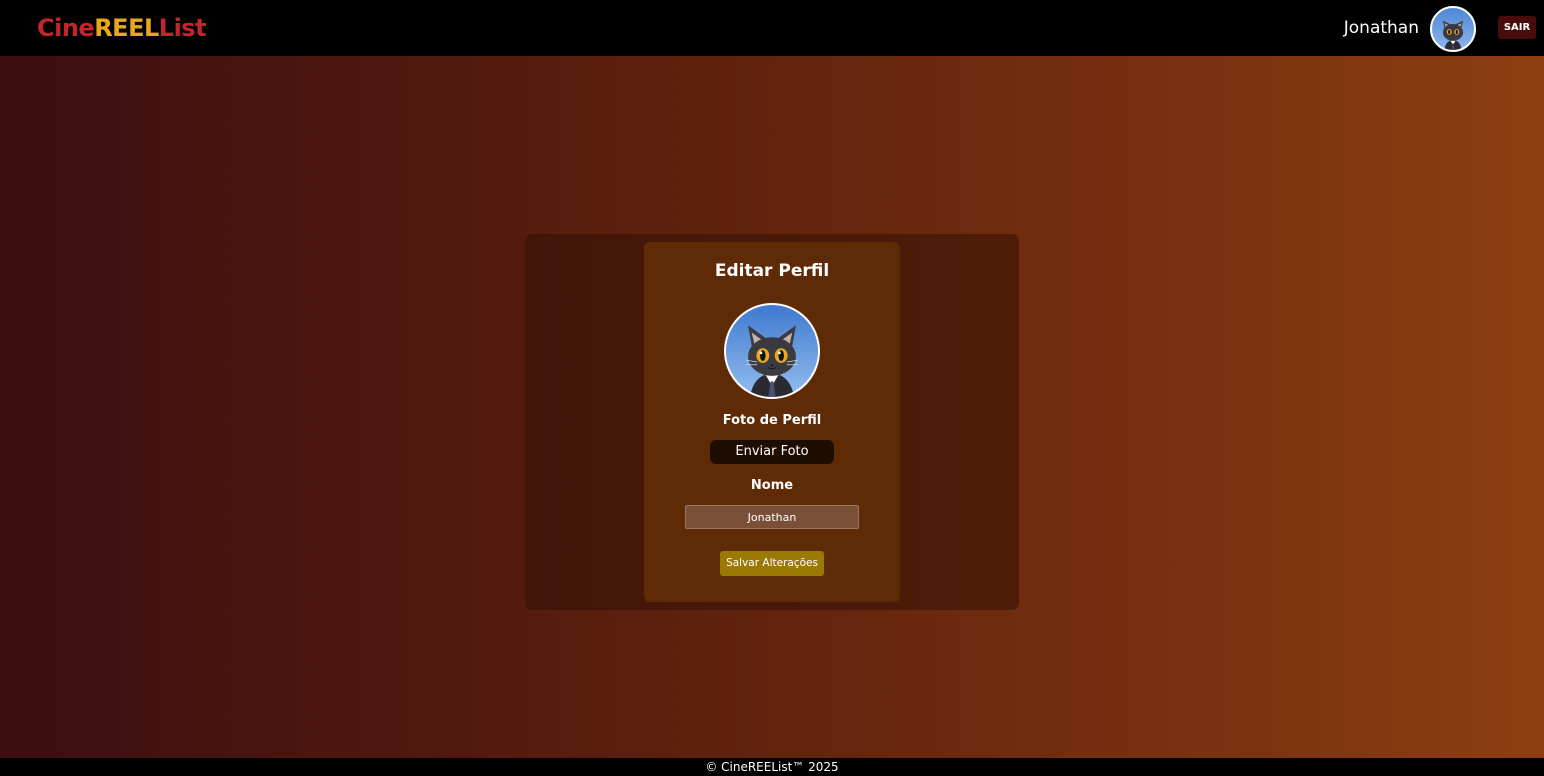 Image resolution: width=1544 pixels, height=776 pixels. What do you see at coordinates (166, 28) in the screenshot?
I see `logo-part-list-l: L` at bounding box center [166, 28].